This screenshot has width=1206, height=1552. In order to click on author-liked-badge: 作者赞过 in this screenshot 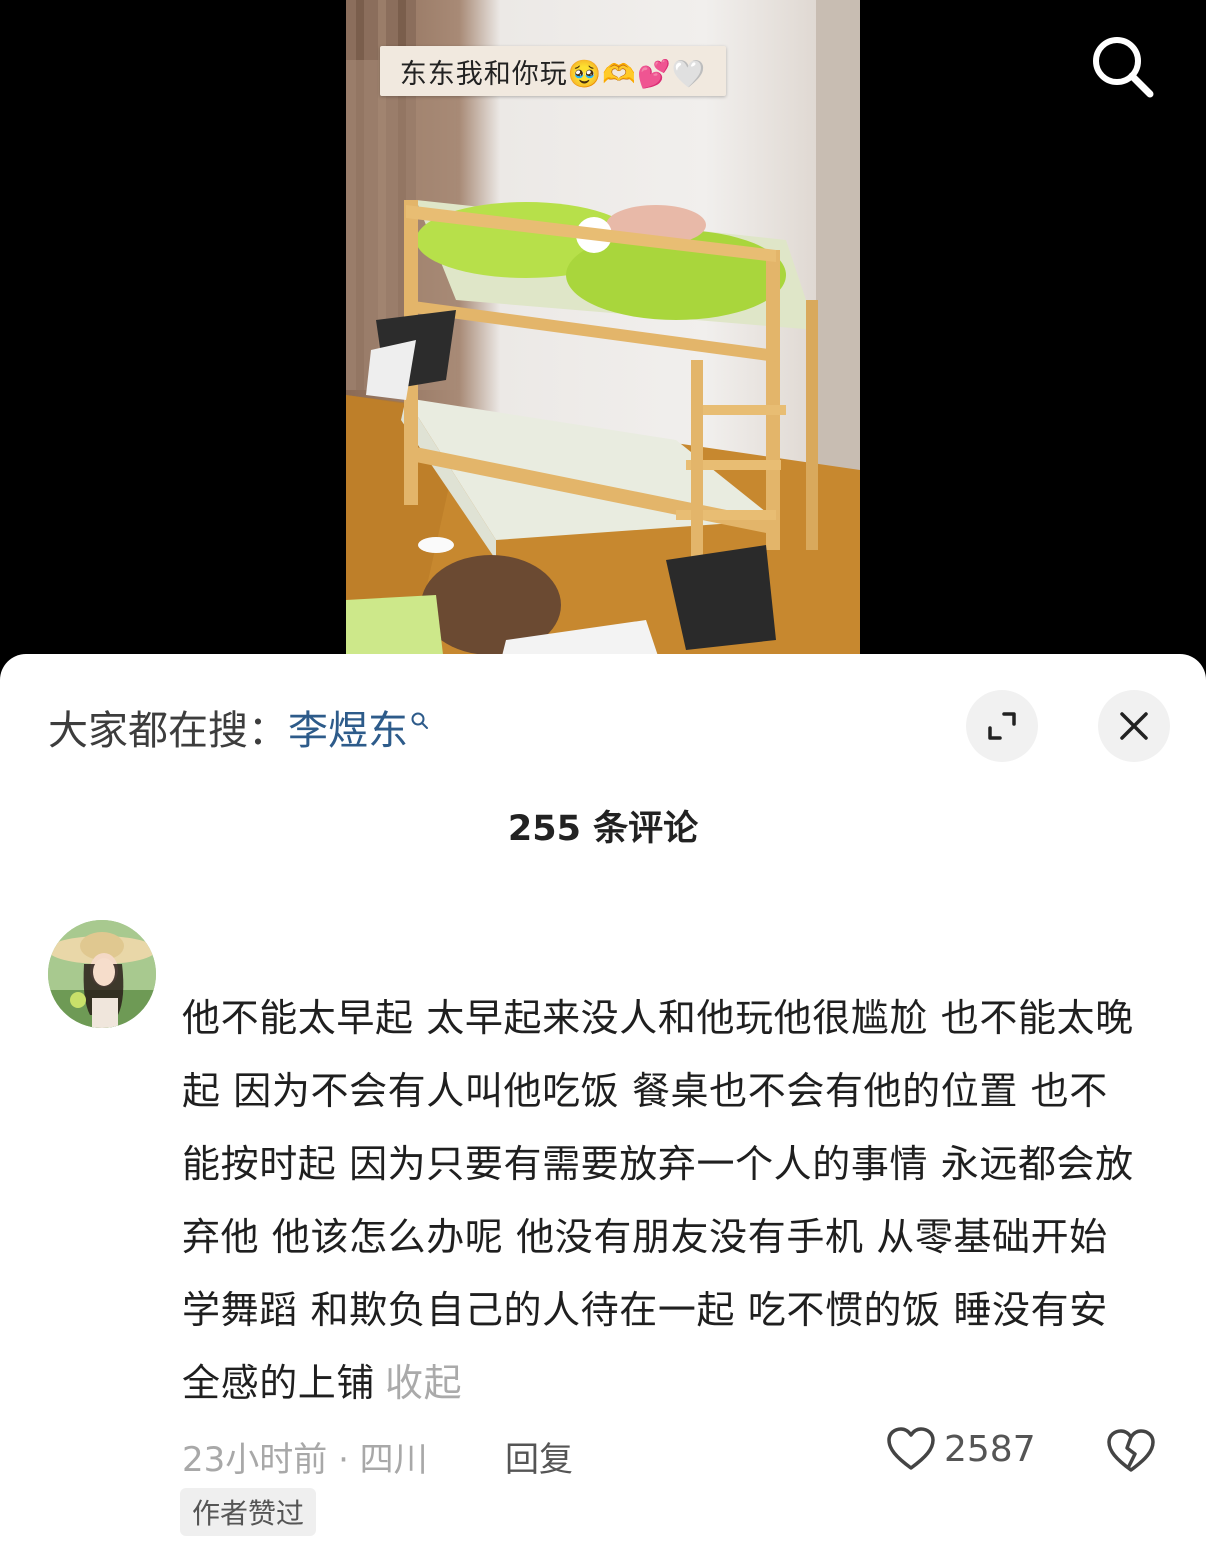, I will do `click(248, 1512)`.